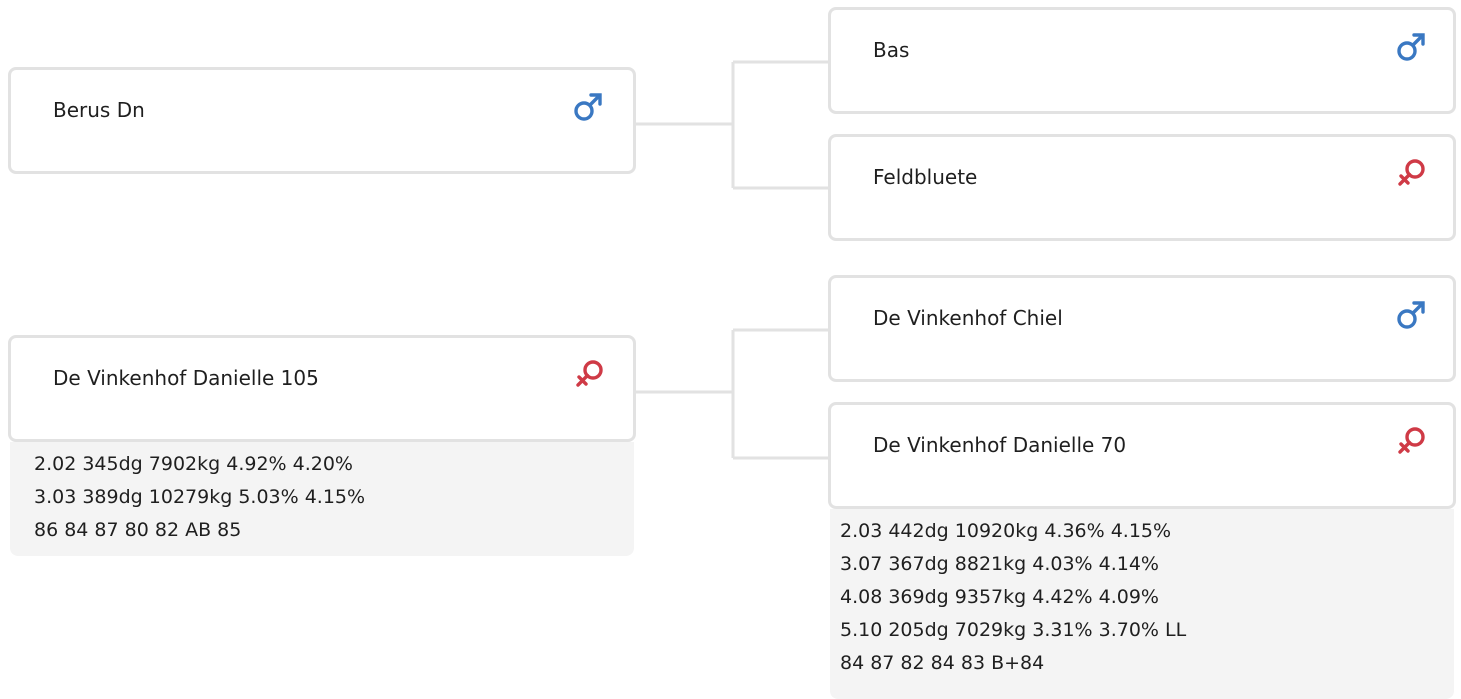 Image resolution: width=1461 pixels, height=699 pixels. I want to click on animal-name: Feldbluete, so click(925, 177).